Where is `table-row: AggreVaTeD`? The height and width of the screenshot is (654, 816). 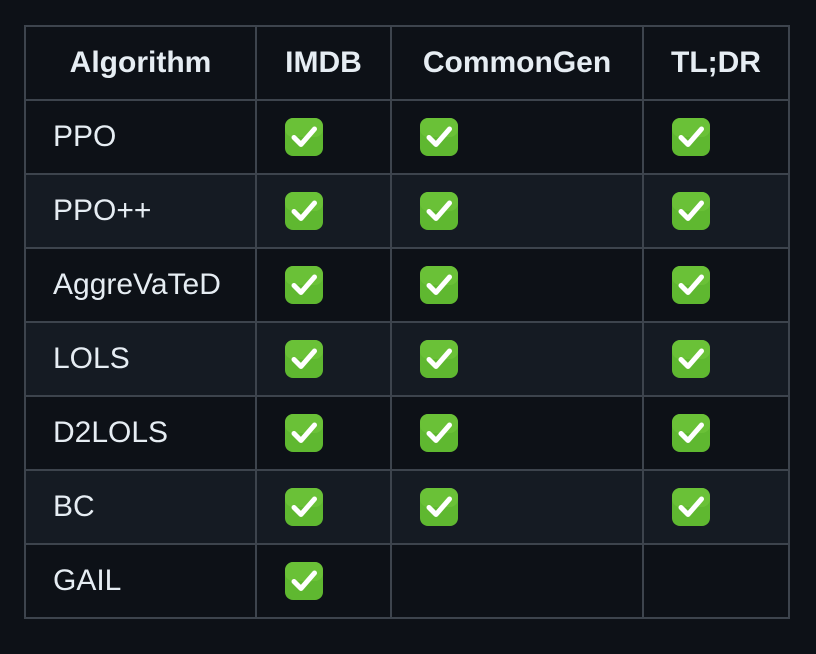
table-row: AggreVaTeD is located at coordinates (407, 285).